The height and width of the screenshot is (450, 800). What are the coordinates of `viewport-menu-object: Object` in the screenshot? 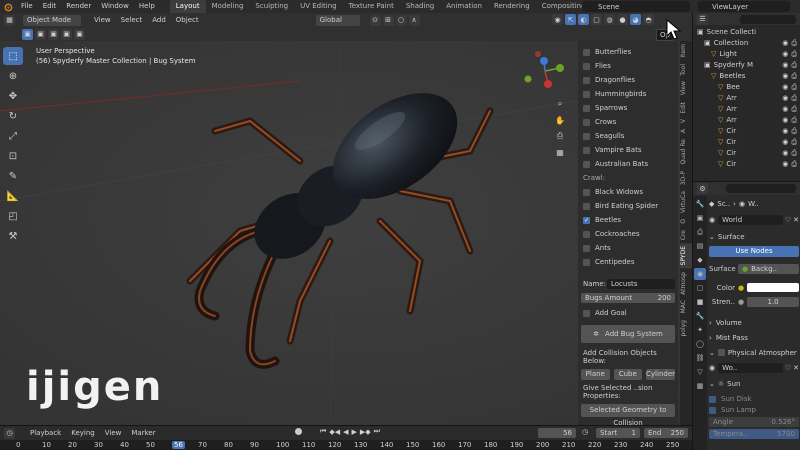 It's located at (187, 20).